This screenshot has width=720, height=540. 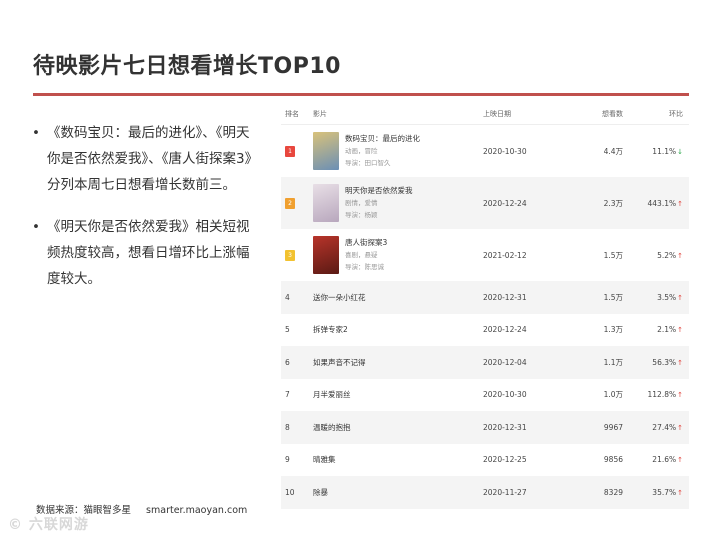 I want to click on trend-down-icon: ↓, so click(x=680, y=151).